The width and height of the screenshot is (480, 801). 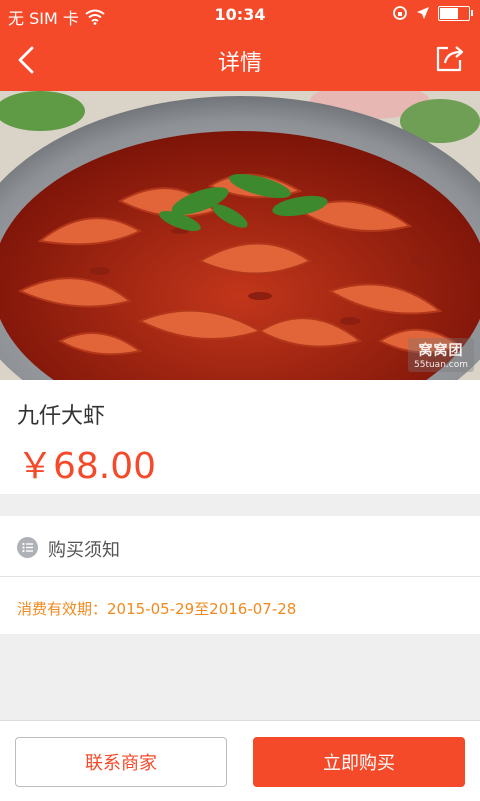 What do you see at coordinates (27, 547) in the screenshot?
I see `list-icon` at bounding box center [27, 547].